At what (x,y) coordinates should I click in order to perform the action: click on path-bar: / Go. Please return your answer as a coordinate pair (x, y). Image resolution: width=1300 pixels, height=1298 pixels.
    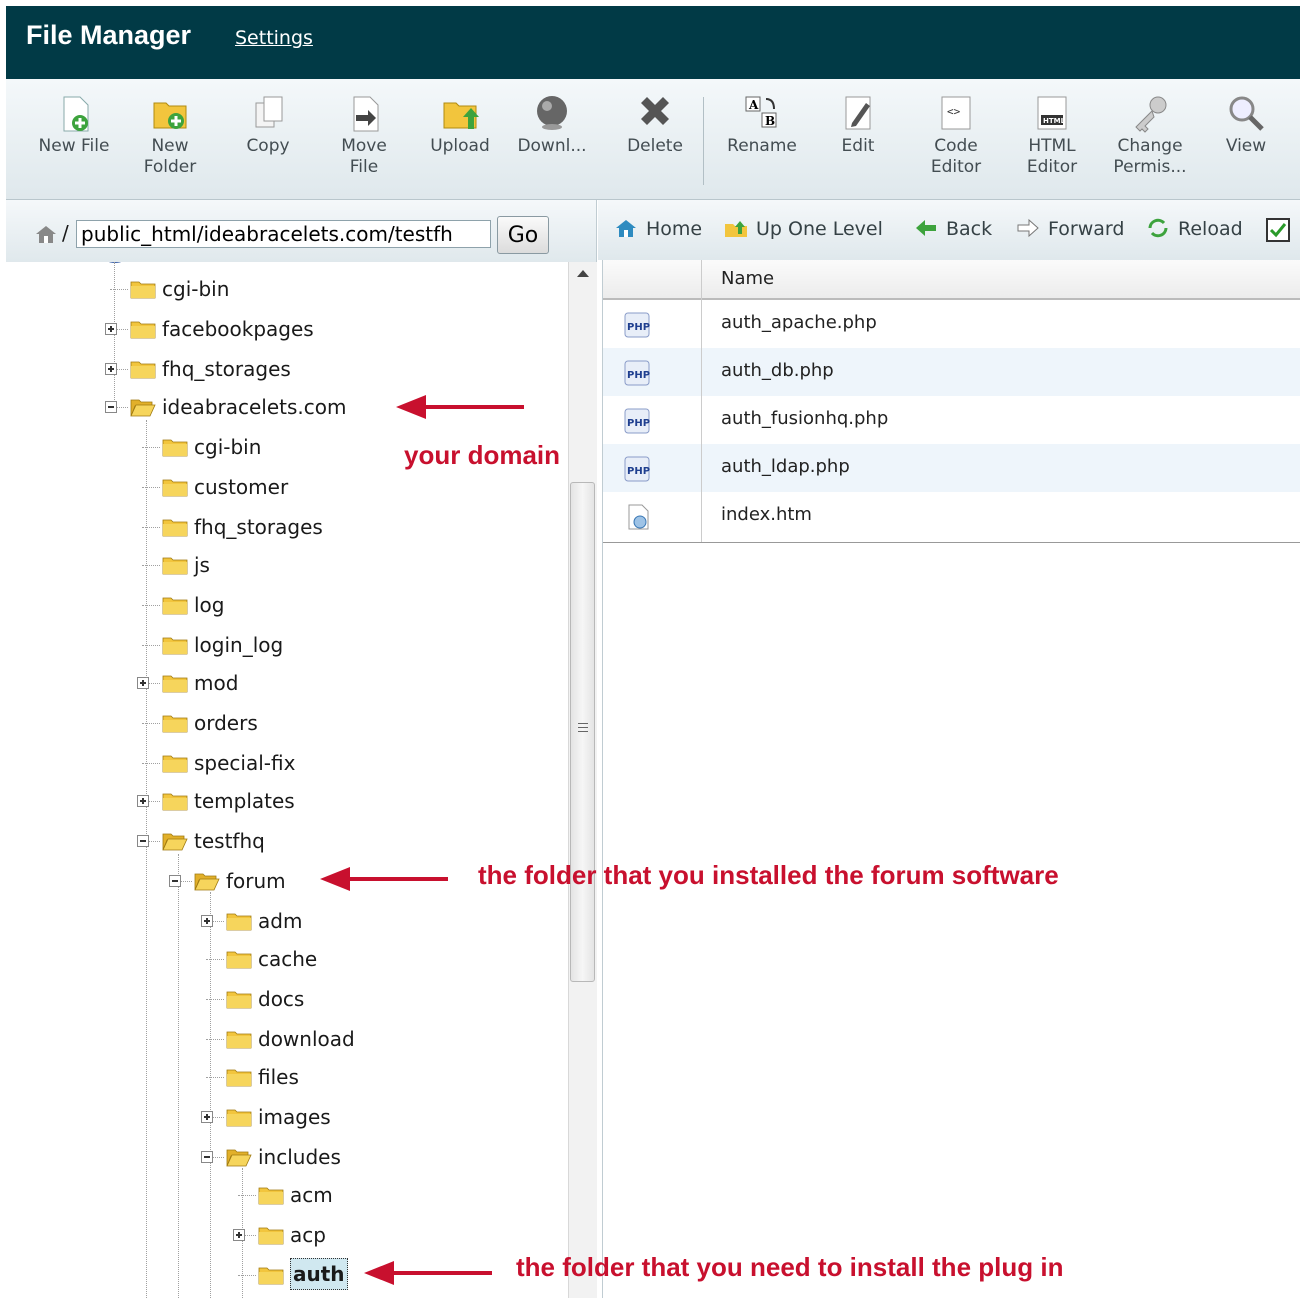
    Looking at the image, I should click on (301, 232).